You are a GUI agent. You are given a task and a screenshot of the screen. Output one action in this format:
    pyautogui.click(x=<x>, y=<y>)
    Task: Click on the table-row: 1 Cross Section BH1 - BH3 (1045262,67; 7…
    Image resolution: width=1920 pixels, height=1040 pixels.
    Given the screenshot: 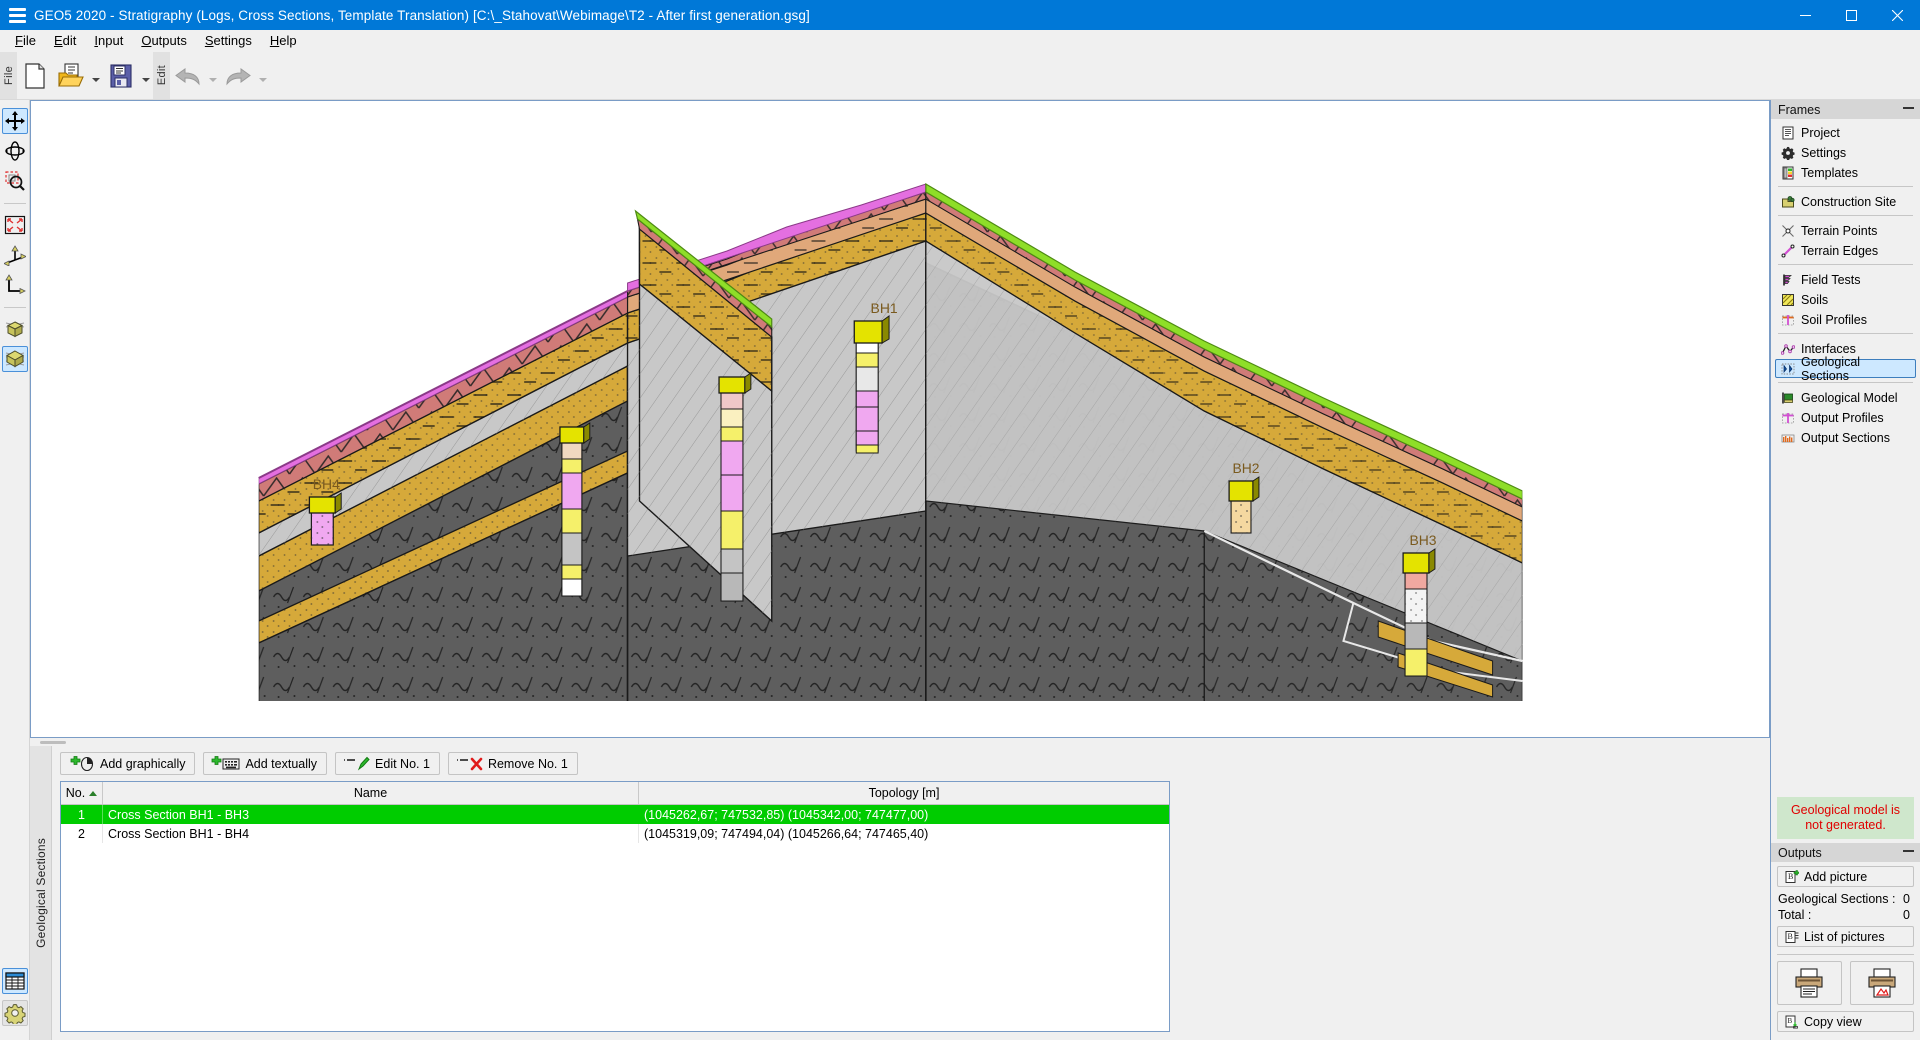 What is the action you would take?
    pyautogui.click(x=615, y=814)
    